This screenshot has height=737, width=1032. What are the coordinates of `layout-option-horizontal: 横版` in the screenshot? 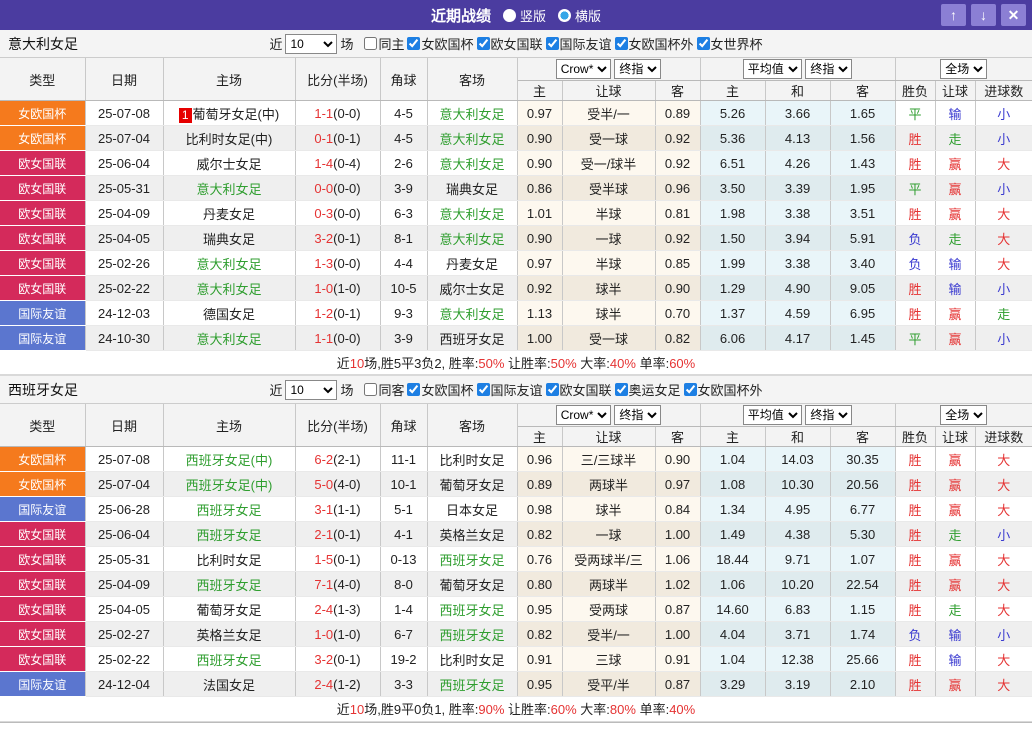 It's located at (579, 15).